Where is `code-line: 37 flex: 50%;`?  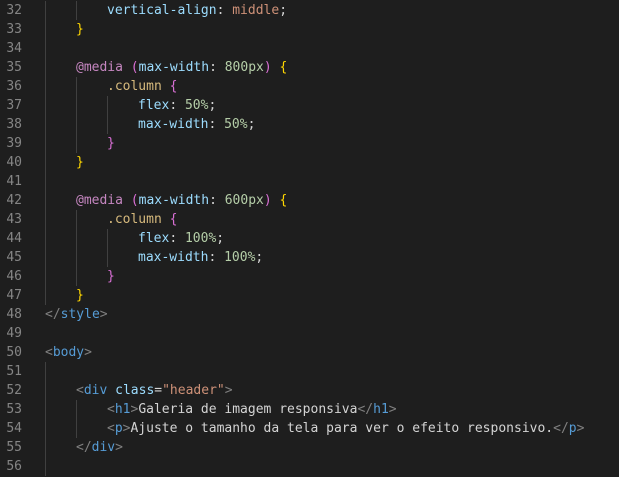
code-line: 37 flex: 50%; is located at coordinates (309, 105).